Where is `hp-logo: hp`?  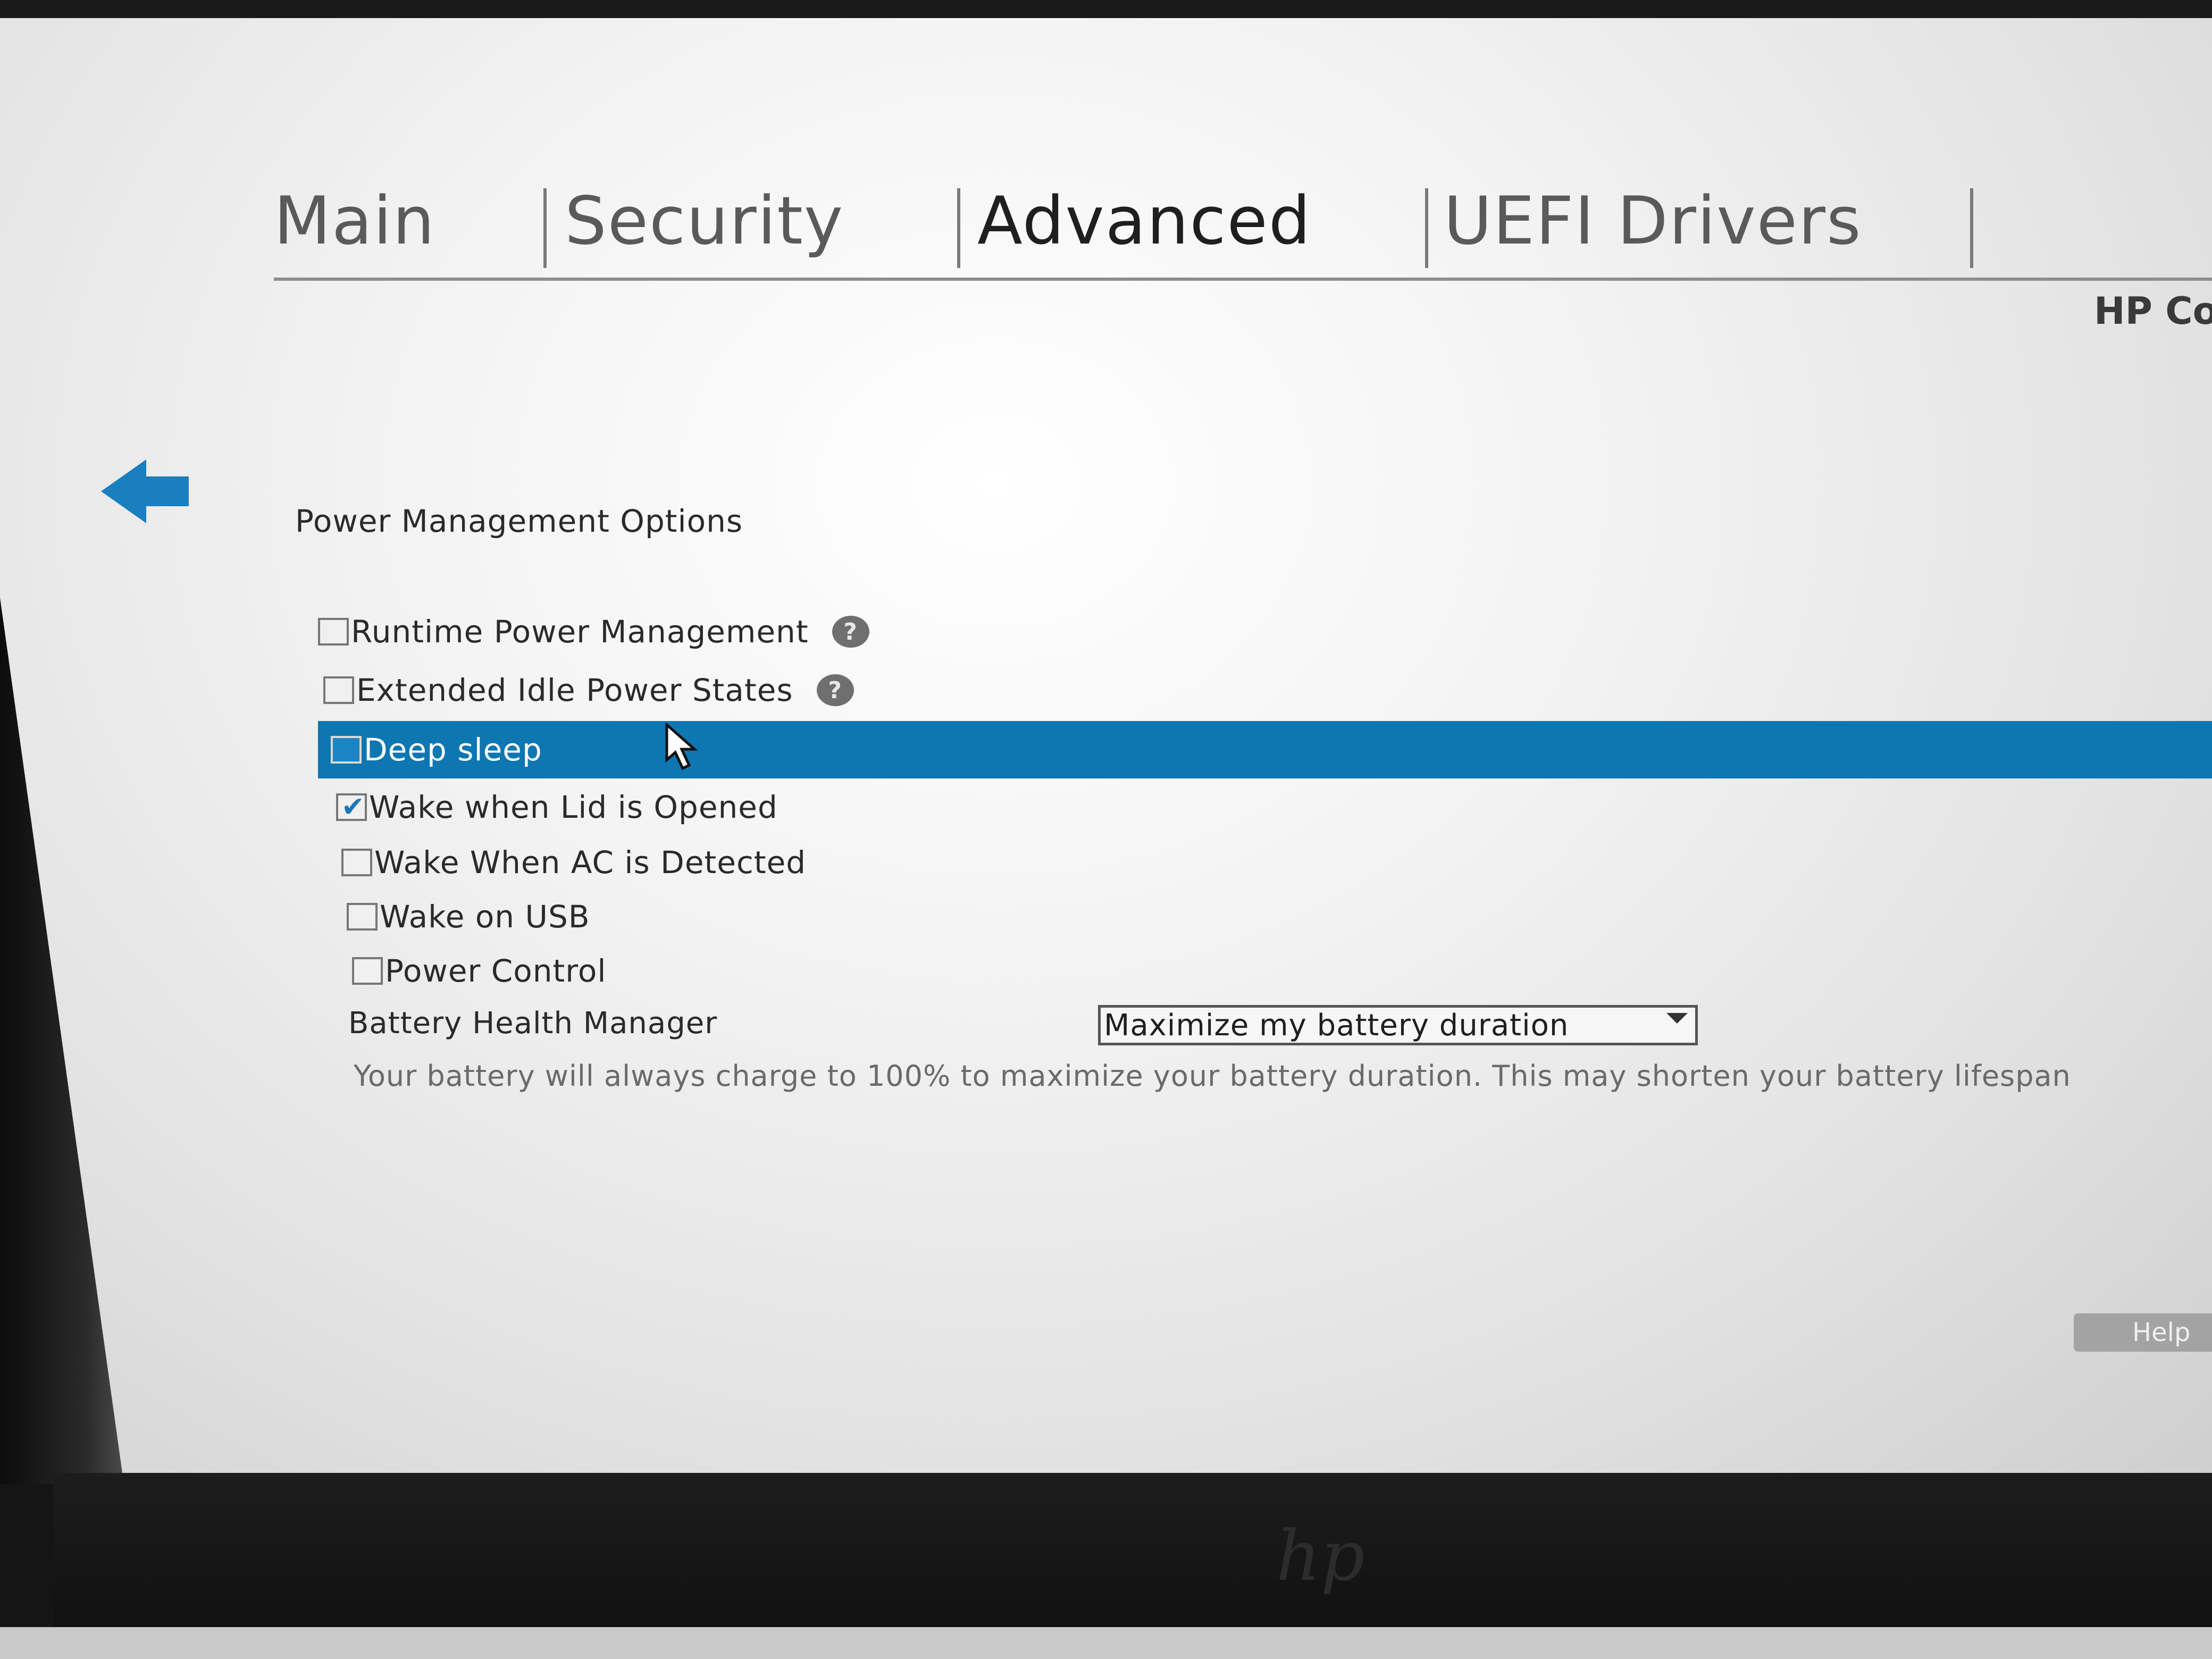
hp-logo: hp is located at coordinates (1320, 1555).